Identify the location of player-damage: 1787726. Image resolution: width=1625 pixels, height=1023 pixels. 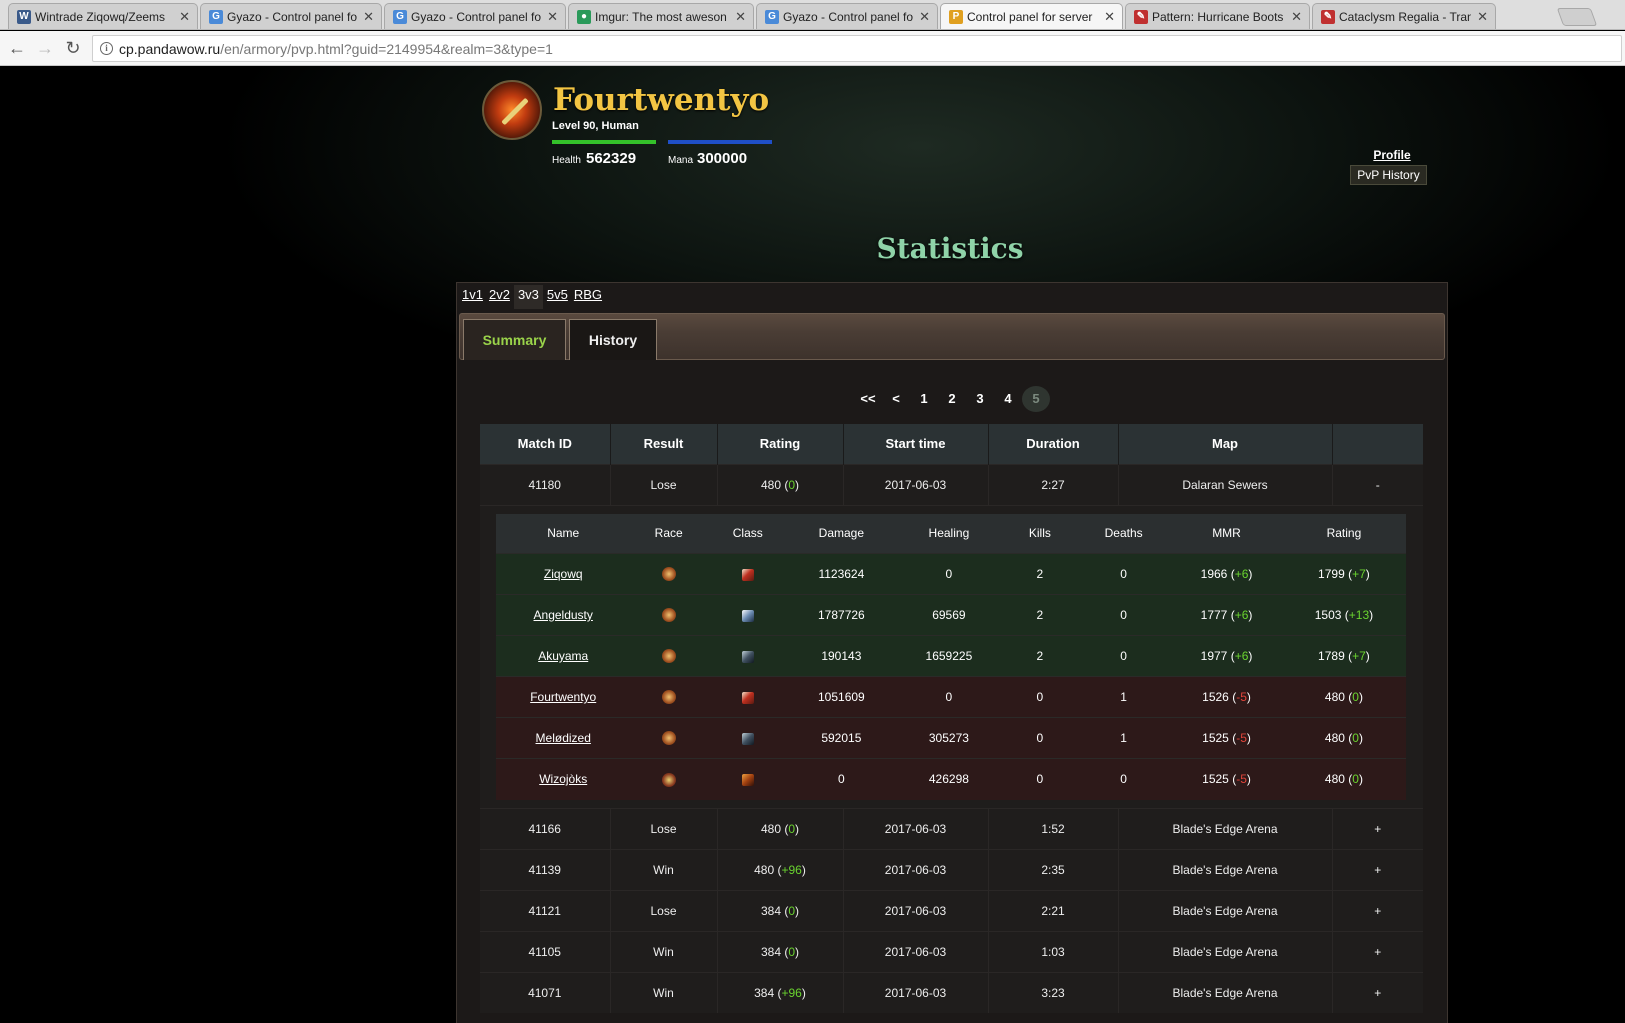
(841, 615).